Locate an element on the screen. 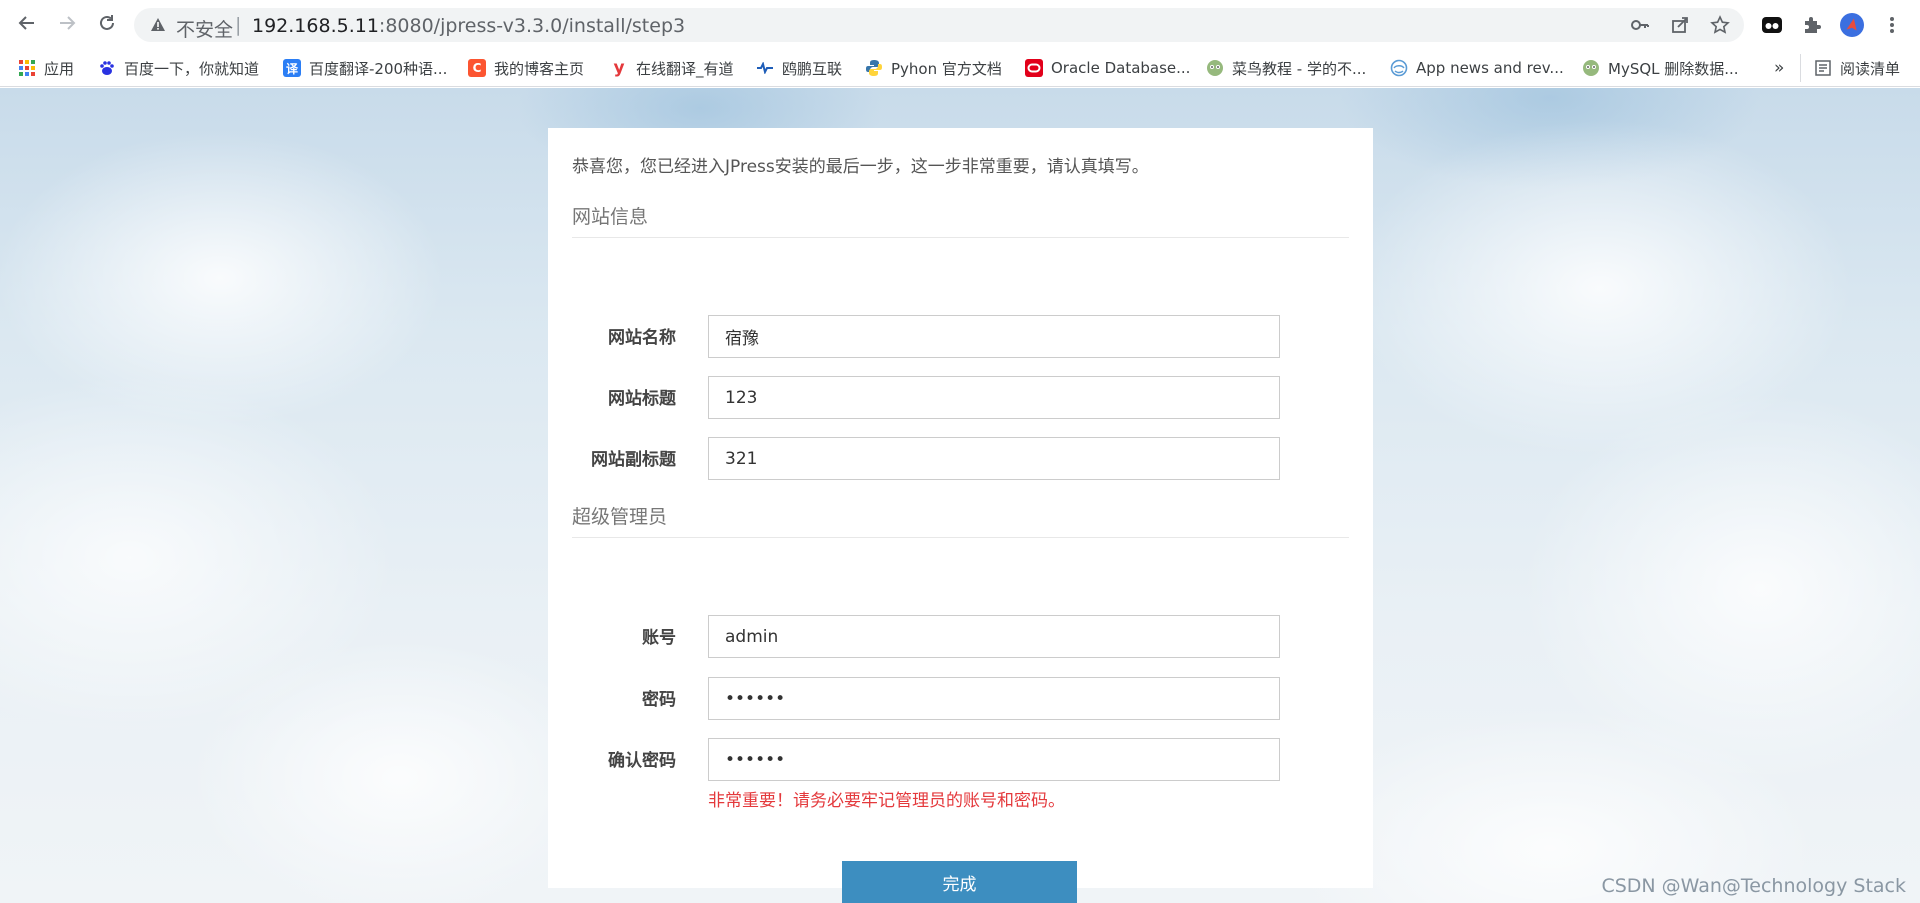 Image resolution: width=1920 pixels, height=903 pixels. csdn-watermark: CSDN @Wan@Technology Stack is located at coordinates (1753, 886).